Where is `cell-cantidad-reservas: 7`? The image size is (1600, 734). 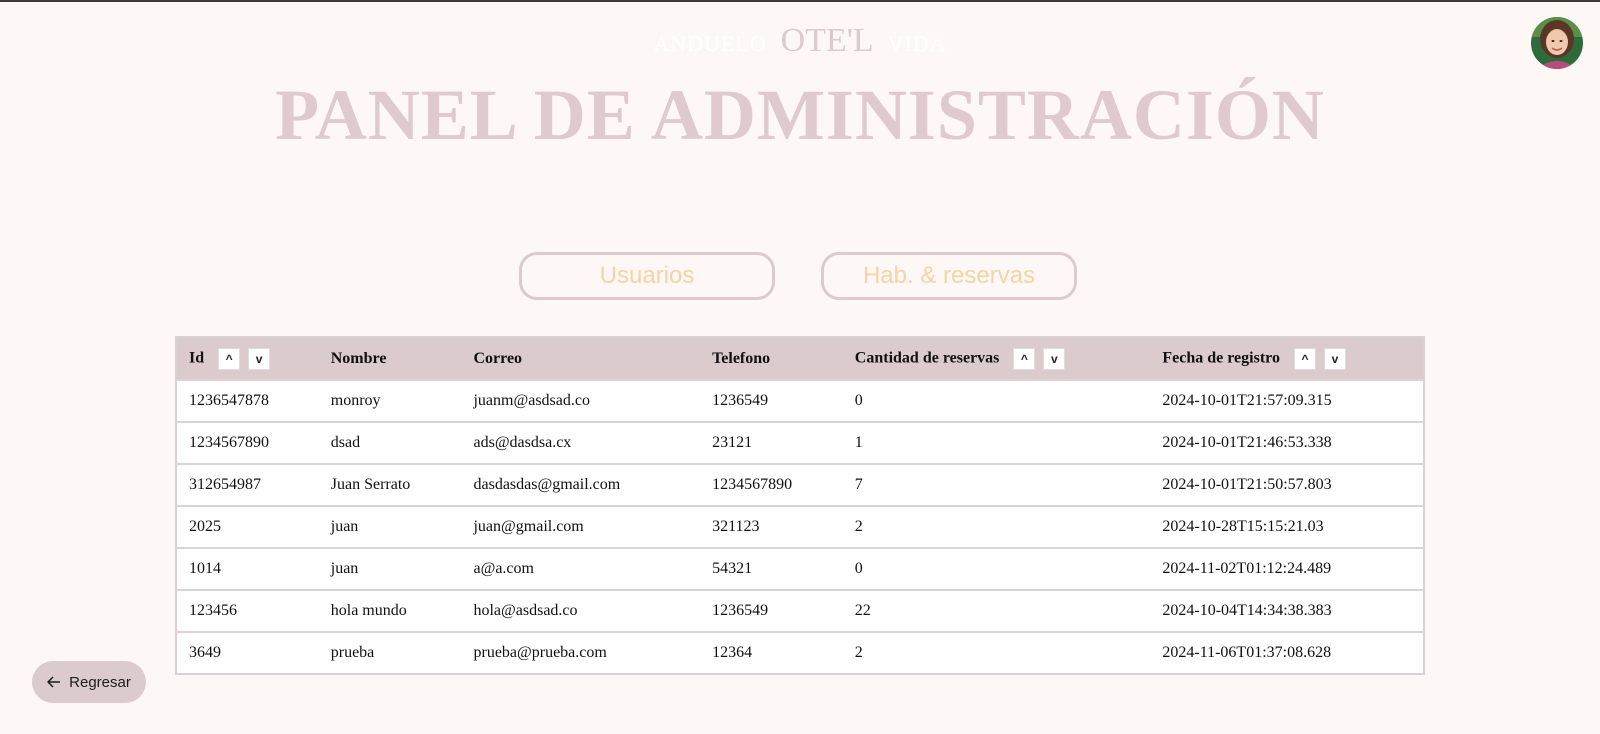 cell-cantidad-reservas: 7 is located at coordinates (996, 484).